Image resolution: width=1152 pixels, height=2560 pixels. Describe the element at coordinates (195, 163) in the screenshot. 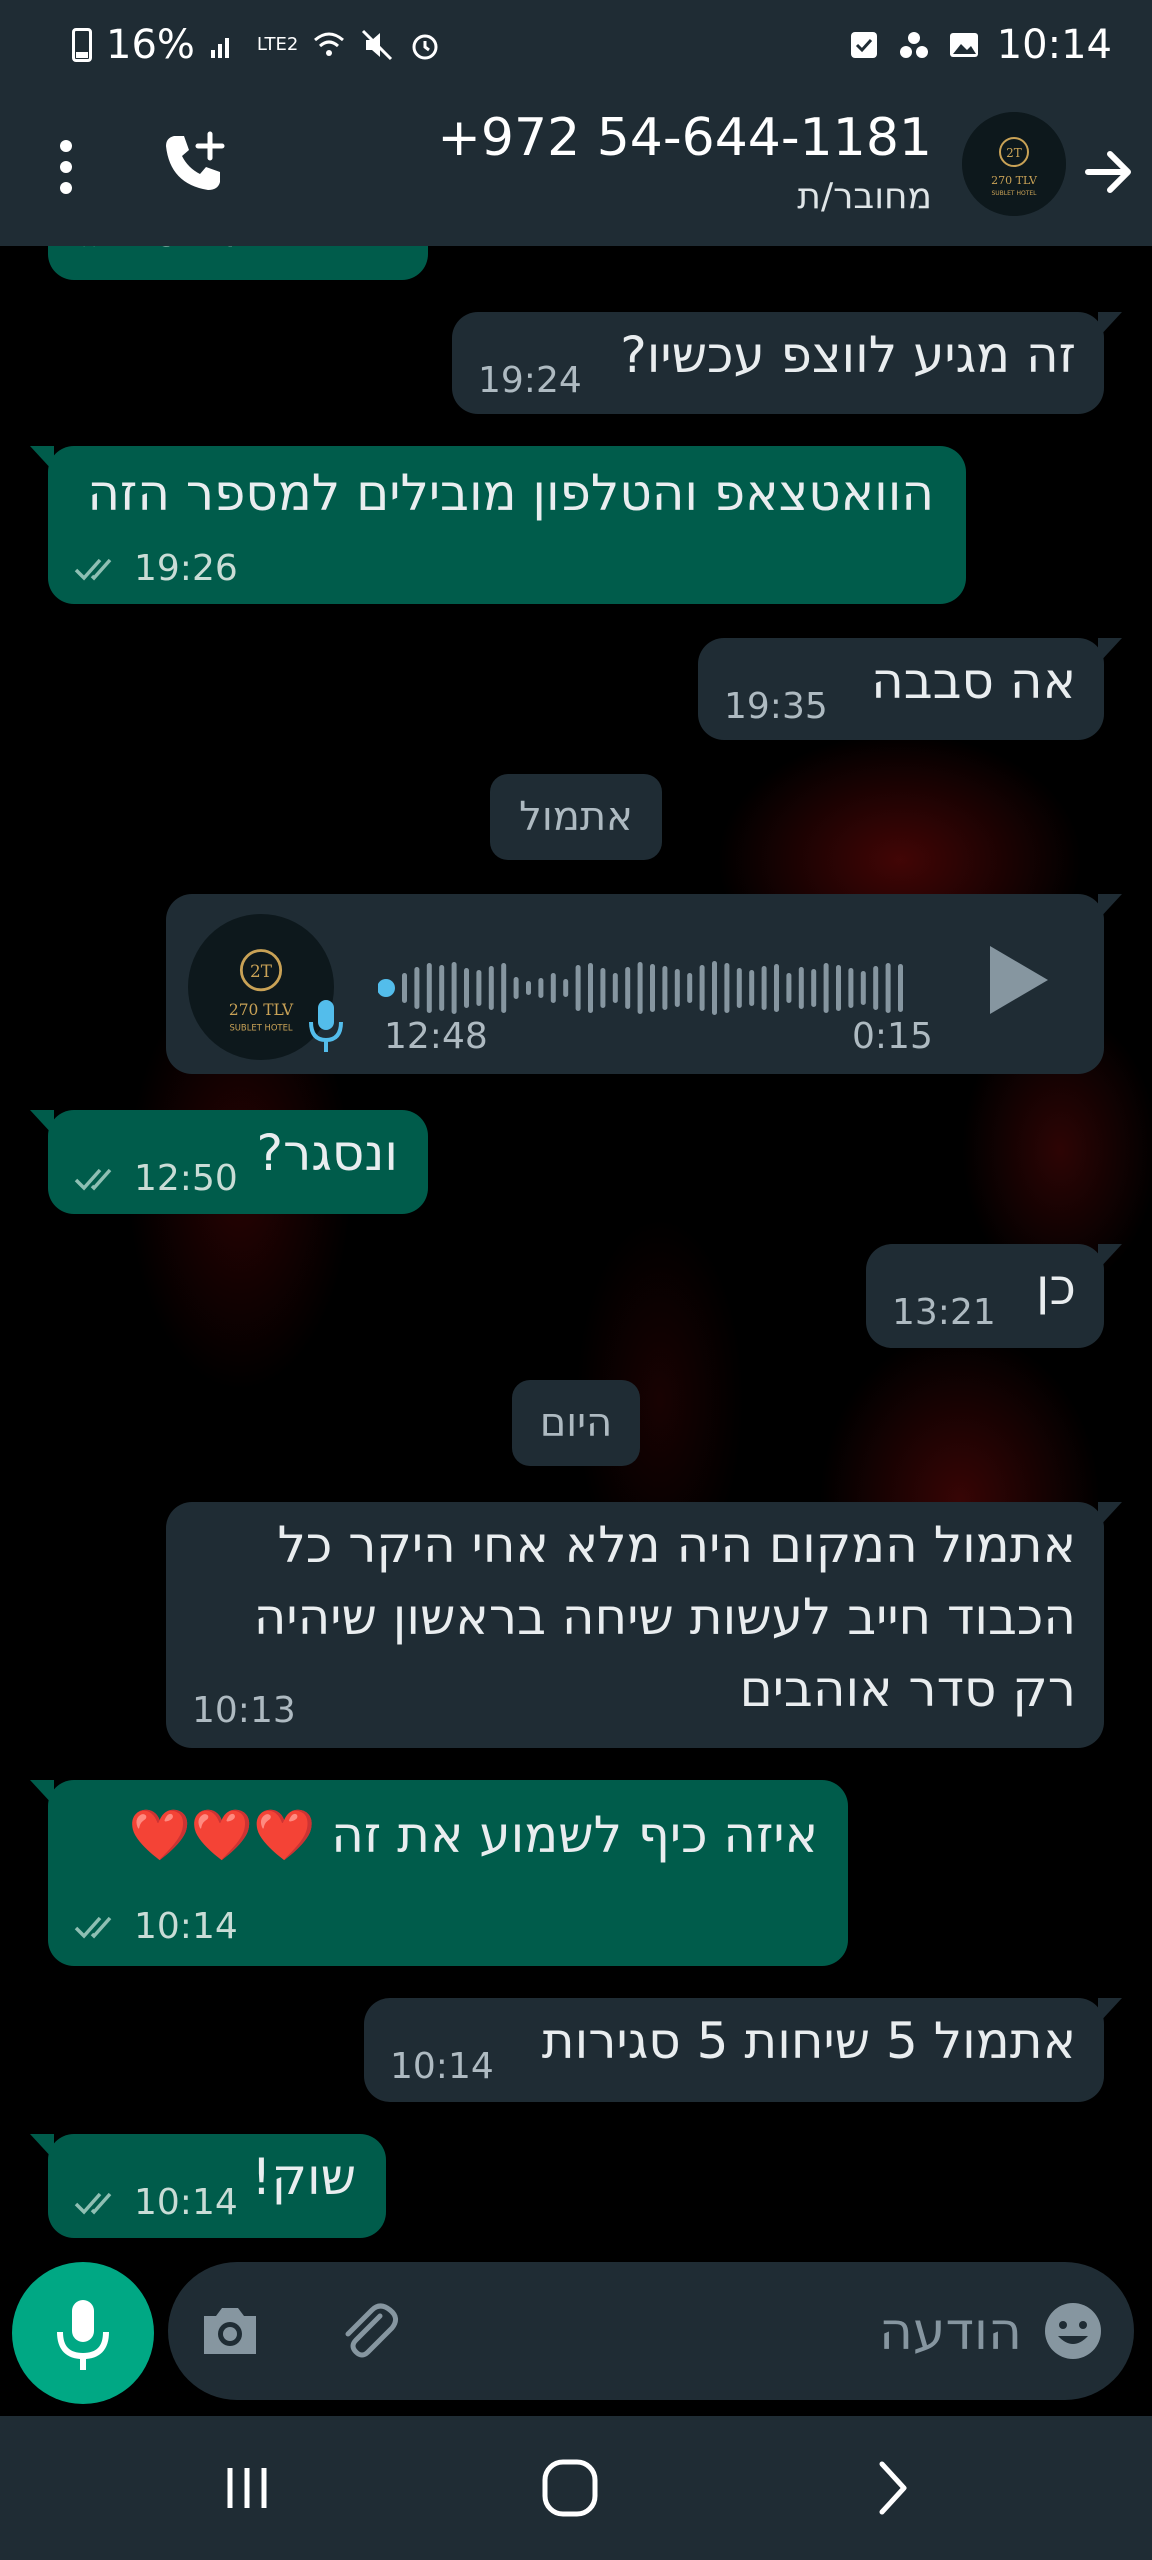

I see `add-call-icon` at that location.